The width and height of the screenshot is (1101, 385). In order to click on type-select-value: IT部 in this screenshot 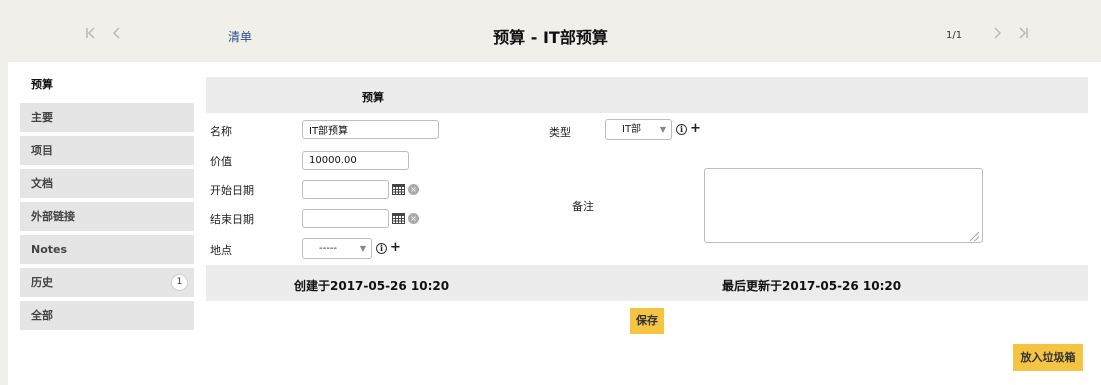, I will do `click(632, 129)`.